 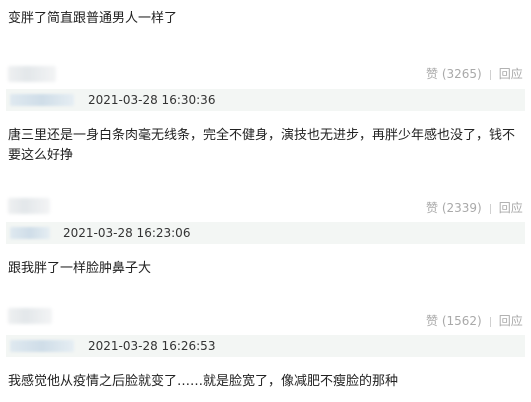 What do you see at coordinates (152, 100) in the screenshot?
I see `comment-timestamp: 2021-03-28 16:30:36` at bounding box center [152, 100].